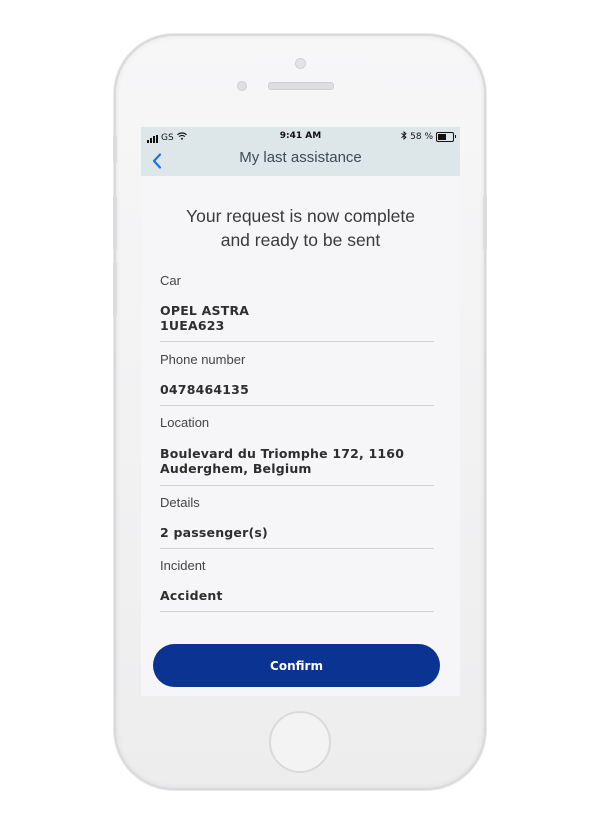  I want to click on phone-number-label: Phone number, so click(203, 359).